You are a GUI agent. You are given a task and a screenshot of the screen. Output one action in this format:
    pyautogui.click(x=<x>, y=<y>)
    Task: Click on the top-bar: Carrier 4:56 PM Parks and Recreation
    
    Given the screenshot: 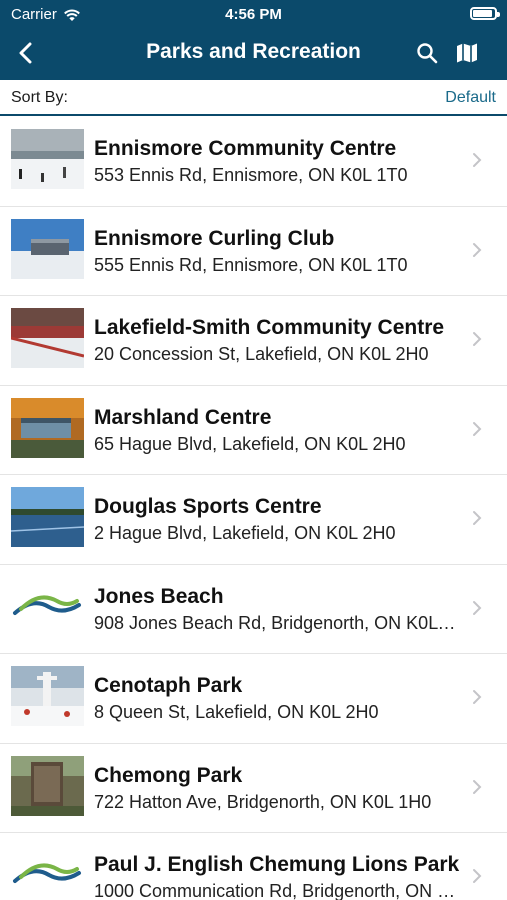 What is the action you would take?
    pyautogui.click(x=253, y=40)
    